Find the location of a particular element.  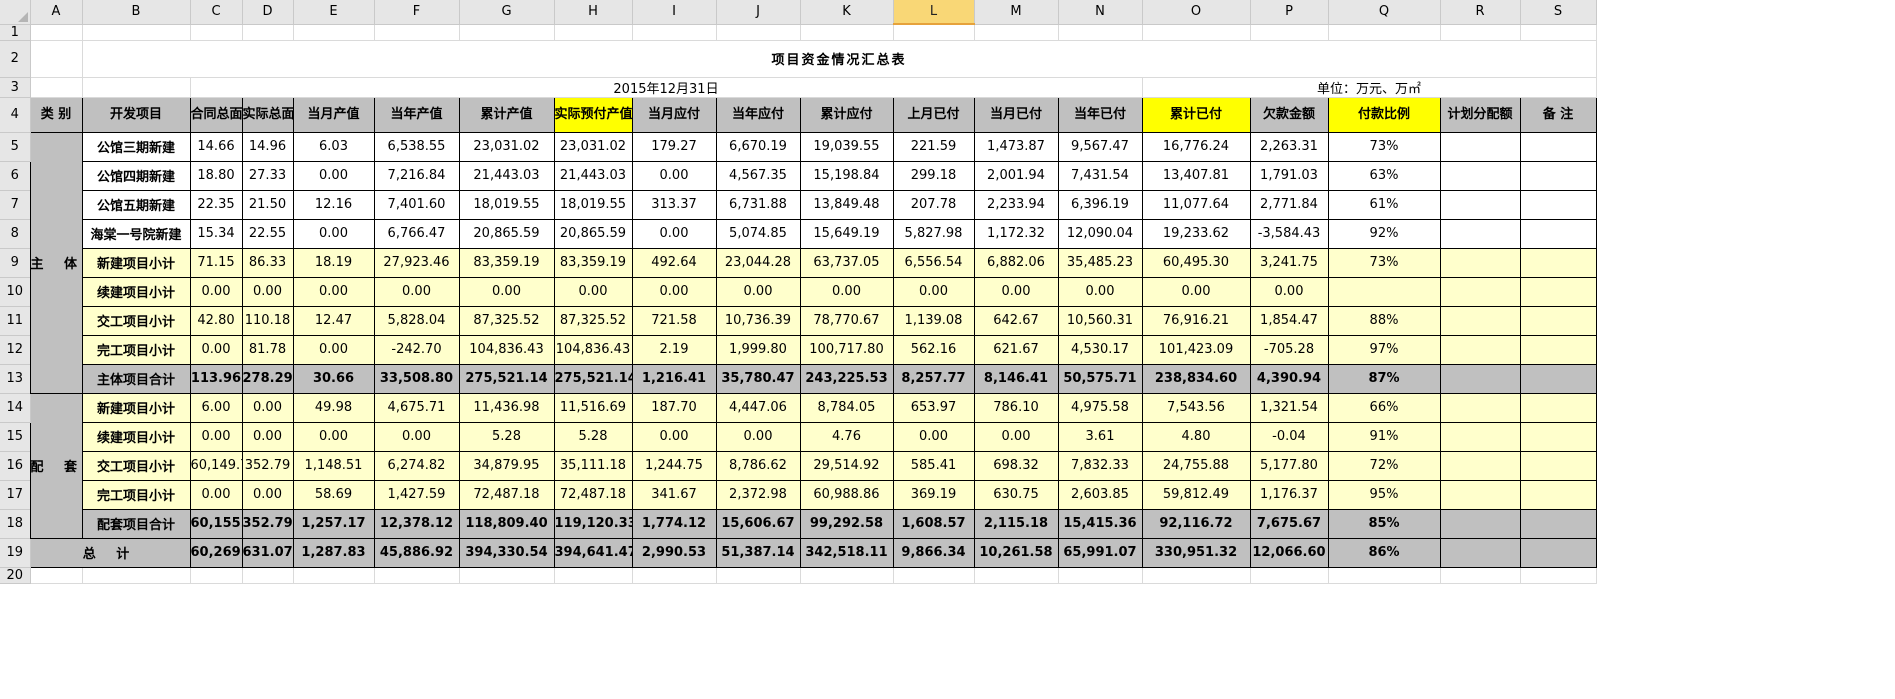

data-cell: 91% is located at coordinates (1384, 436).